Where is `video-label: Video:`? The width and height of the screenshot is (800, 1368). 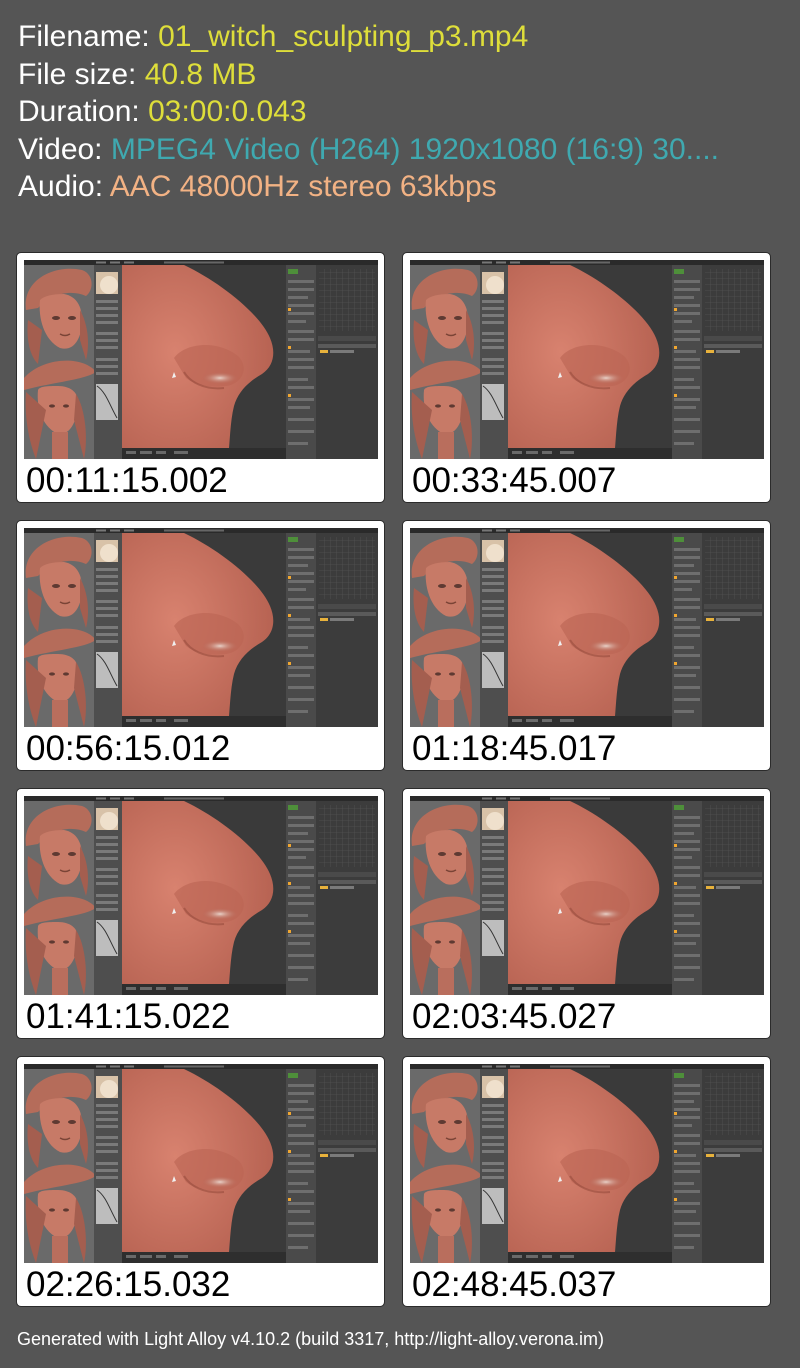
video-label: Video: is located at coordinates (60, 149).